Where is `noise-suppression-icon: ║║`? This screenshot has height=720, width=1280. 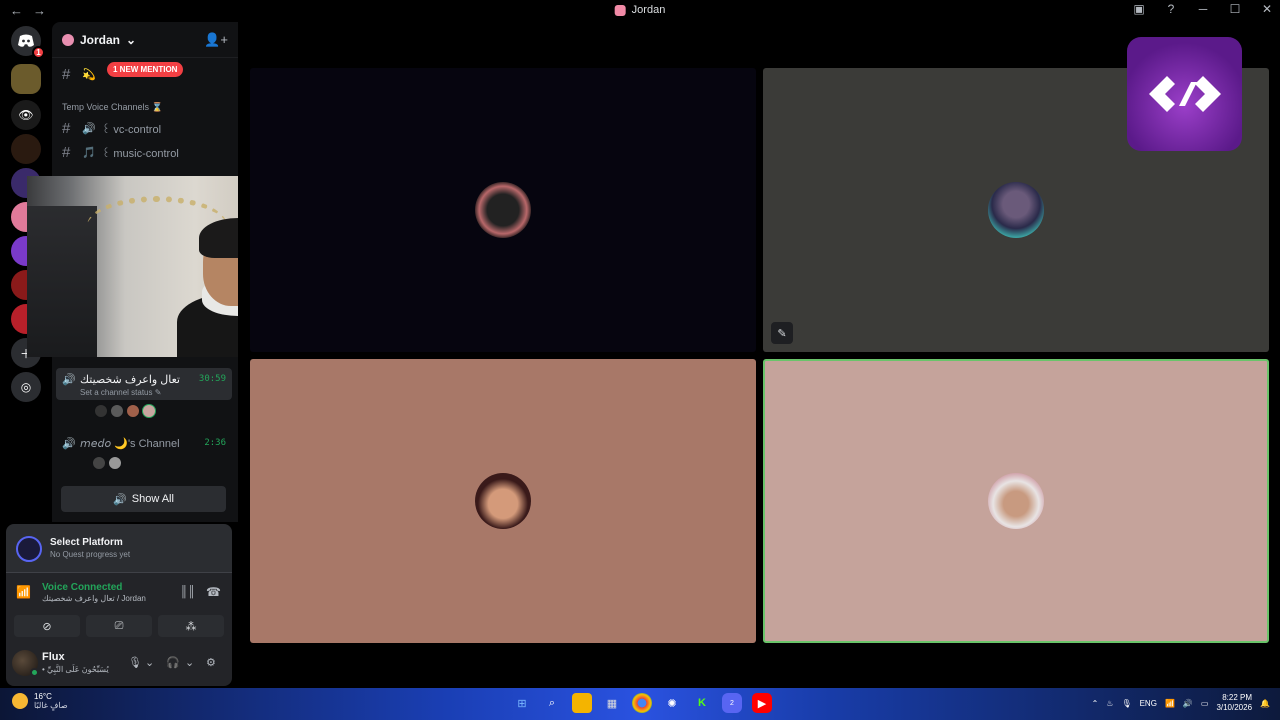 noise-suppression-icon: ║║ is located at coordinates (188, 592).